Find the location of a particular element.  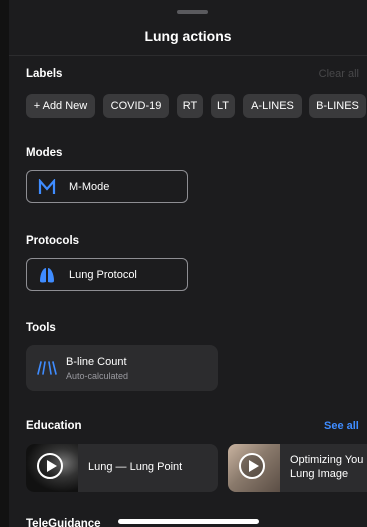

m-mode-button: M-Mode is located at coordinates (107, 186).